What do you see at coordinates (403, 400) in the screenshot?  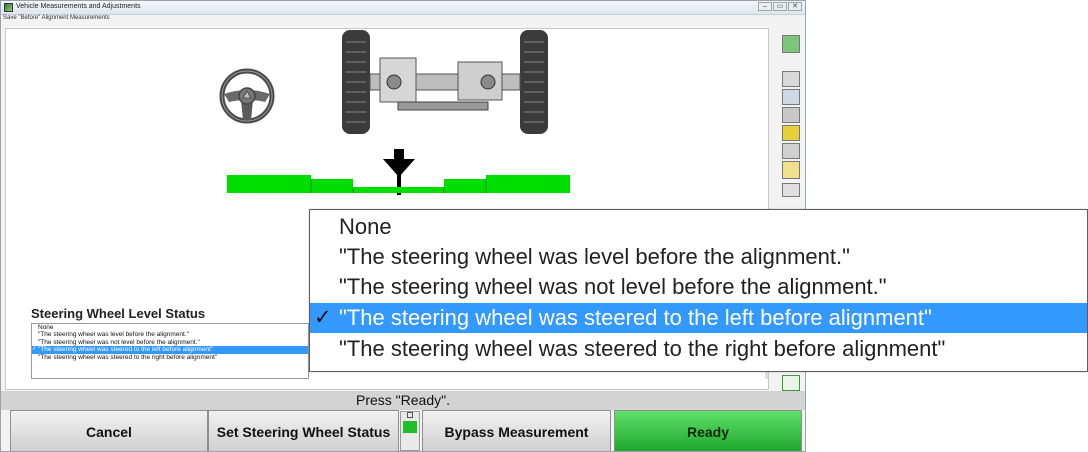 I see `status-message: Press "Ready".` at bounding box center [403, 400].